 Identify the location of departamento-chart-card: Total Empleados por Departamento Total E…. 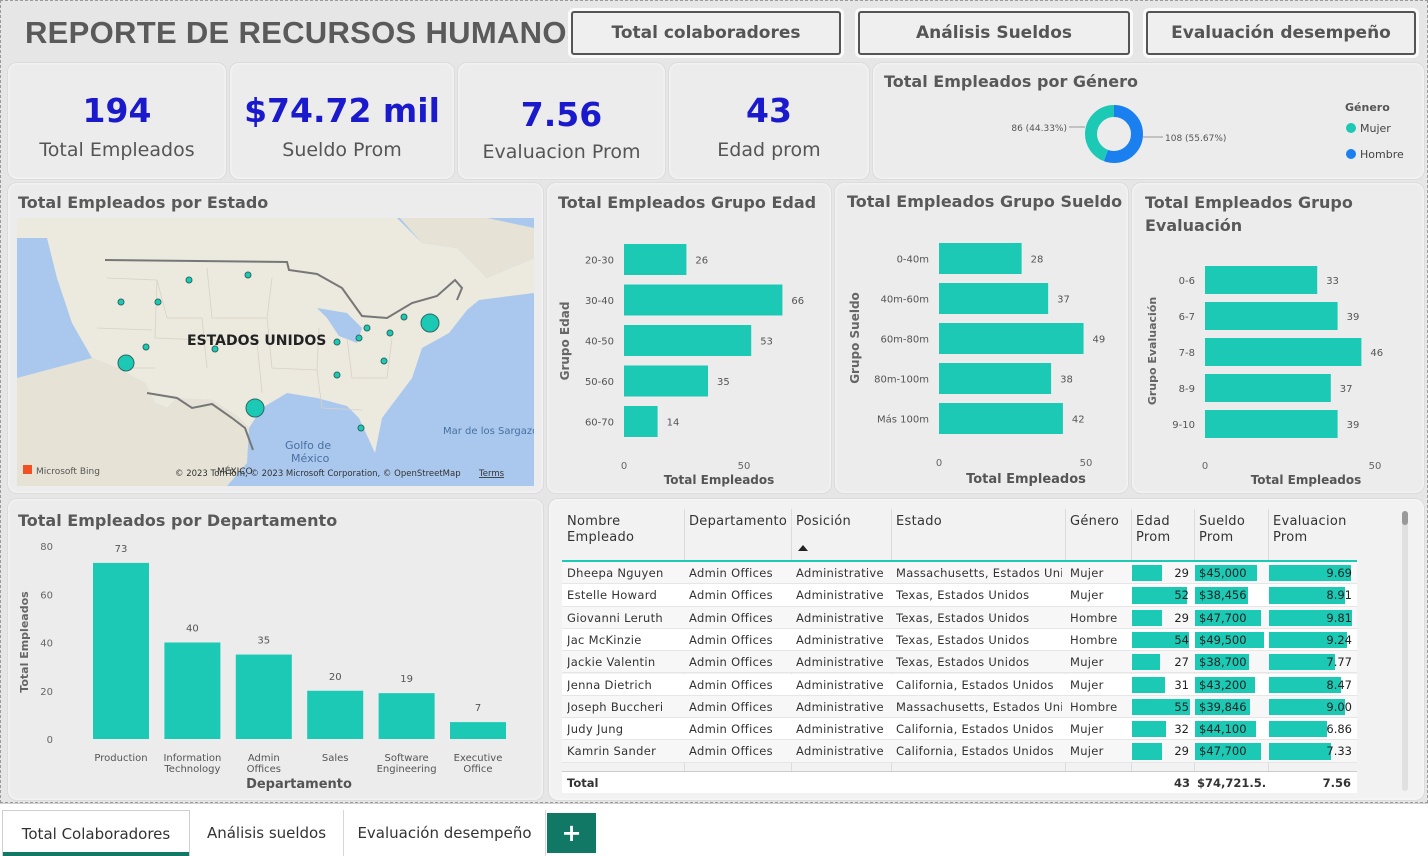
(275, 649).